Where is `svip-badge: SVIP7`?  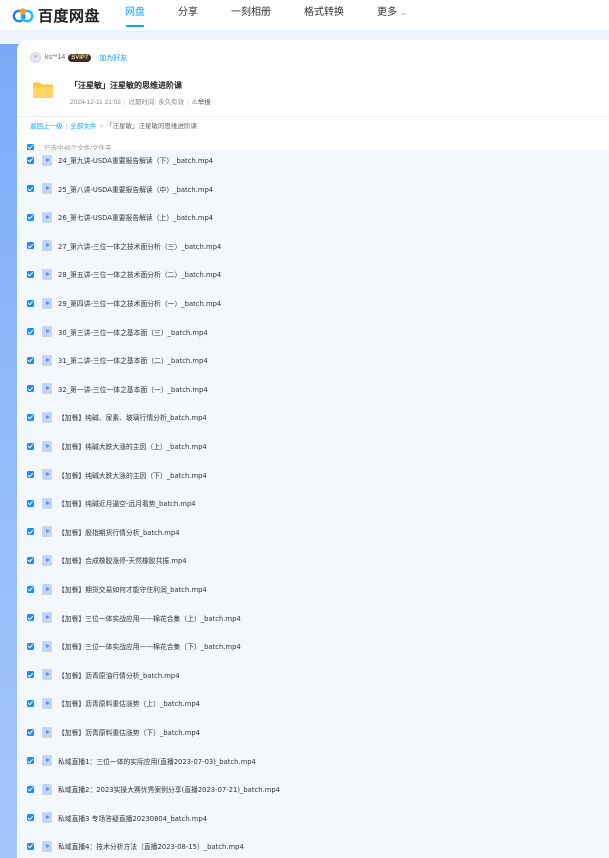
svip-badge: SVIP7 is located at coordinates (80, 57).